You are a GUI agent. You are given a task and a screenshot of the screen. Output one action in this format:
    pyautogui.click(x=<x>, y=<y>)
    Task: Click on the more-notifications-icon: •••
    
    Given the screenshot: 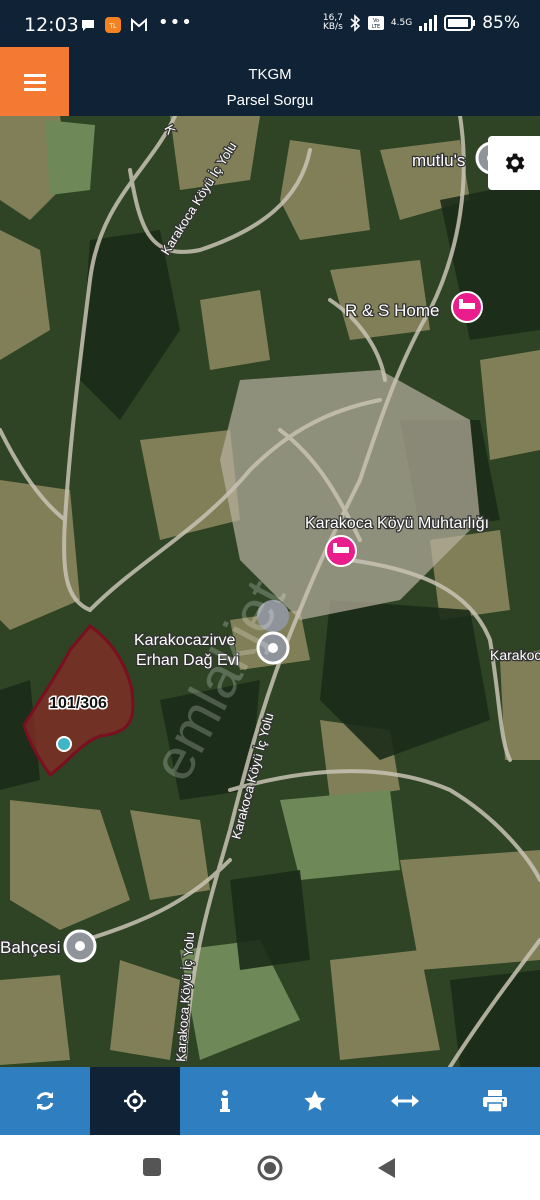 What is the action you would take?
    pyautogui.click(x=175, y=22)
    